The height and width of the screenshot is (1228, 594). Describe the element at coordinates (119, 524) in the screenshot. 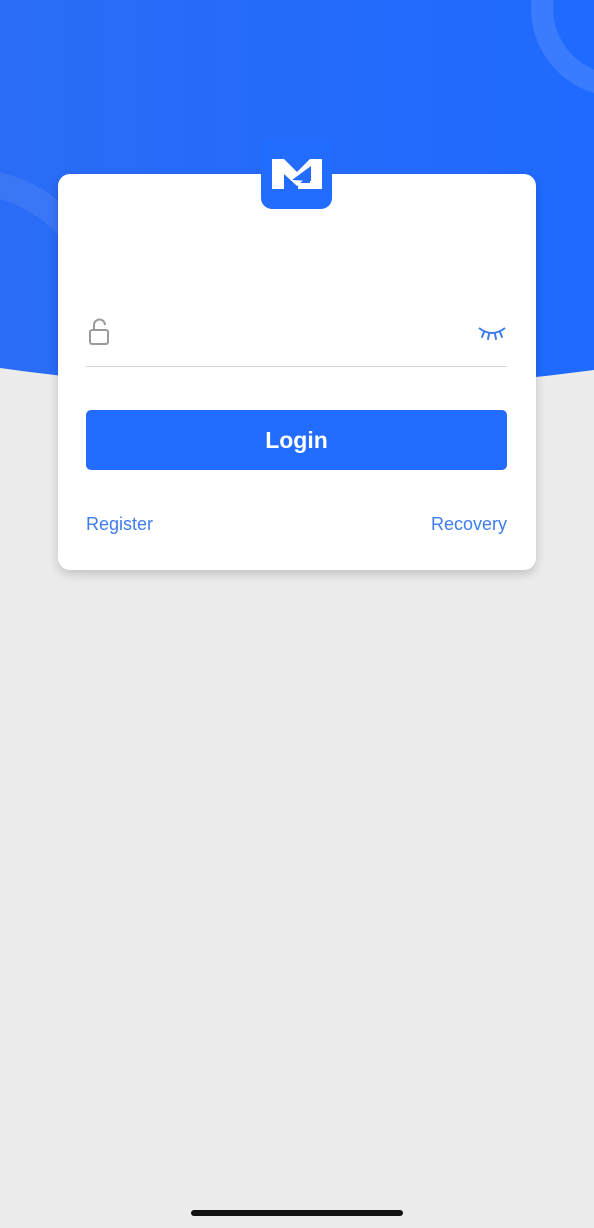

I see `register-link: Register` at that location.